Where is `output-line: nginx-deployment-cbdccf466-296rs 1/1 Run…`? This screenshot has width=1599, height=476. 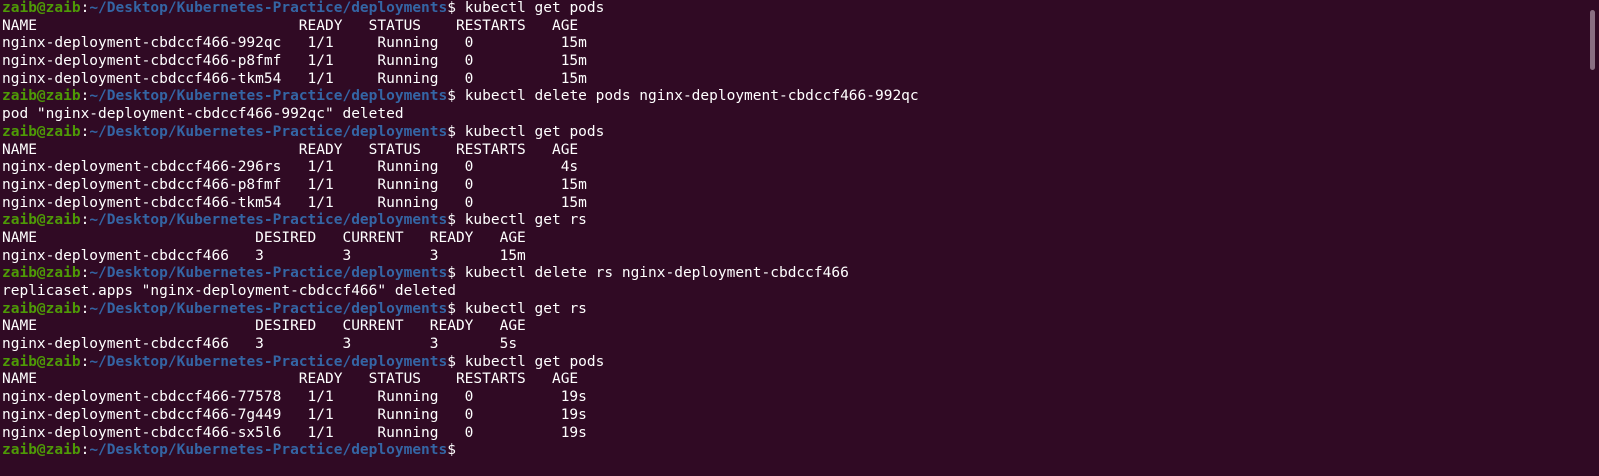
output-line: nginx-deployment-cbdccf466-296rs 1/1 Run… is located at coordinates (792, 168).